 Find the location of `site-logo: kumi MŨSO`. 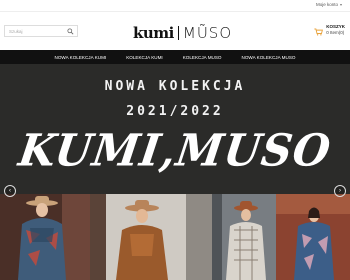

site-logo: kumi MŨSO is located at coordinates (182, 33).